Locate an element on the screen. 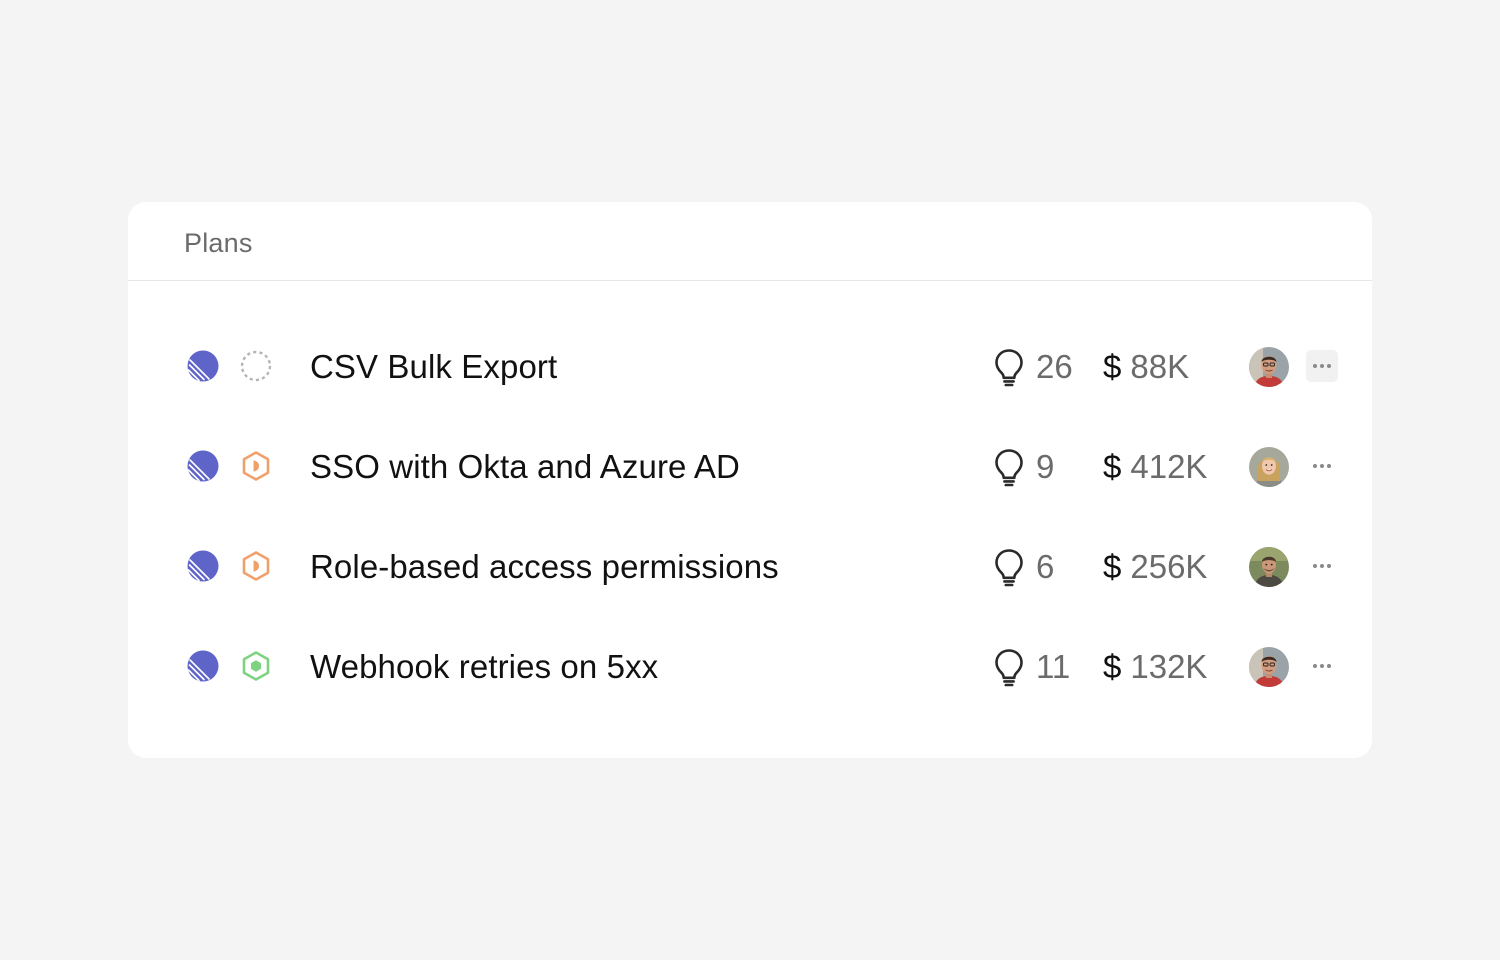 This screenshot has height=960, width=1500. ideas-count-group: 11 is located at coordinates (1031, 667).